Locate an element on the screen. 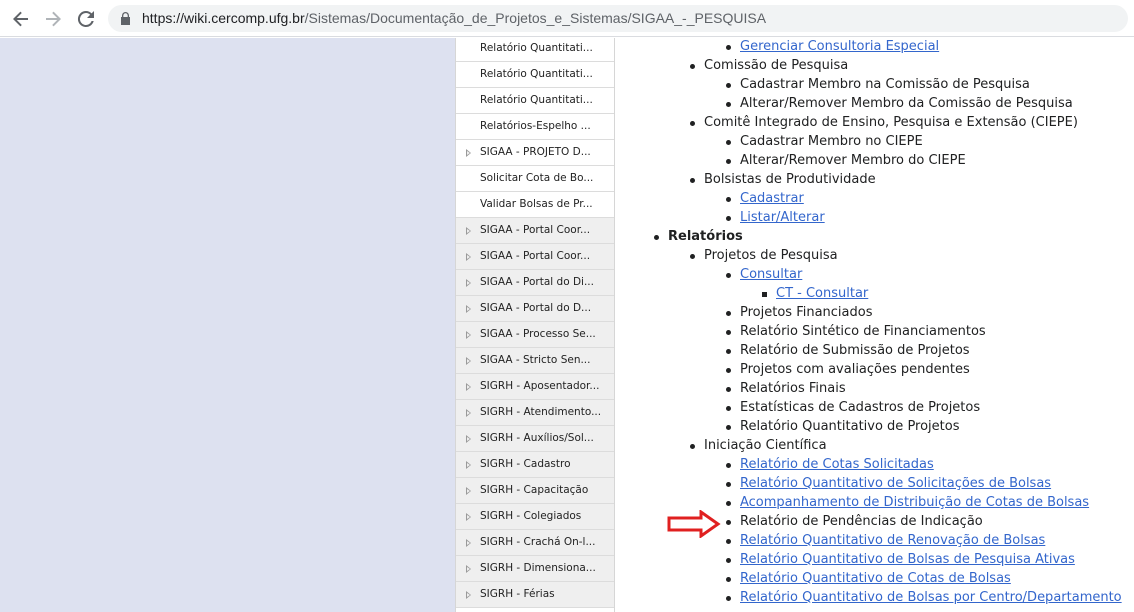  reload-icon is located at coordinates (86, 19).